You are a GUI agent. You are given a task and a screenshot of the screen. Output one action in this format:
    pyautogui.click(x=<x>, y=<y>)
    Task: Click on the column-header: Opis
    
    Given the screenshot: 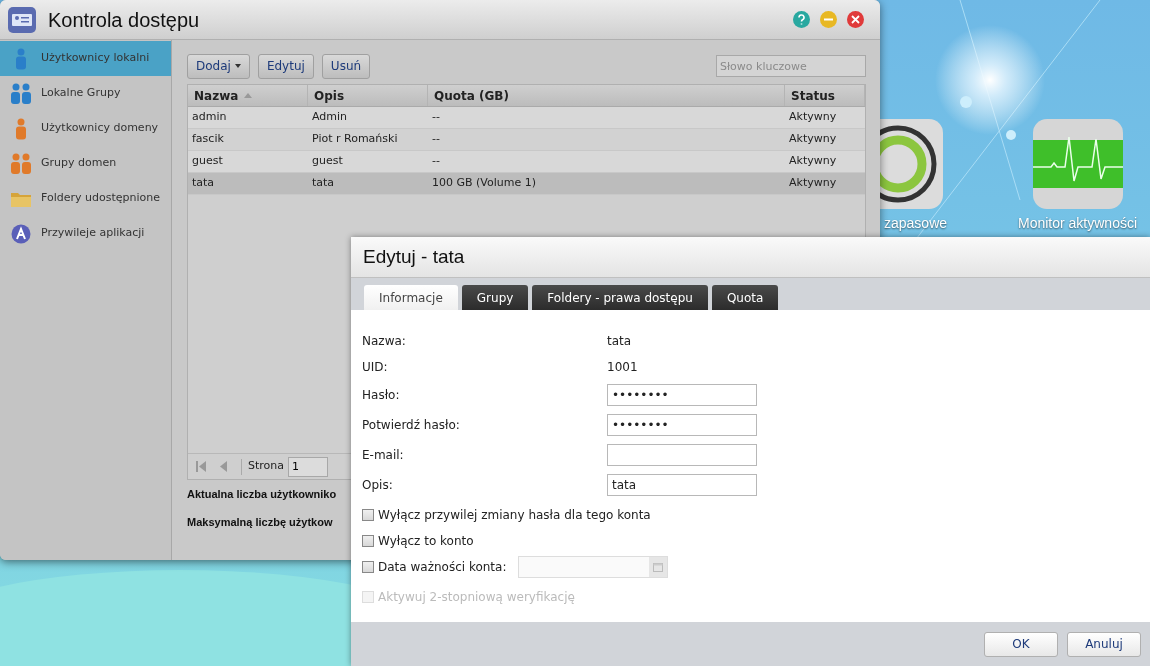 What is the action you would take?
    pyautogui.click(x=368, y=95)
    